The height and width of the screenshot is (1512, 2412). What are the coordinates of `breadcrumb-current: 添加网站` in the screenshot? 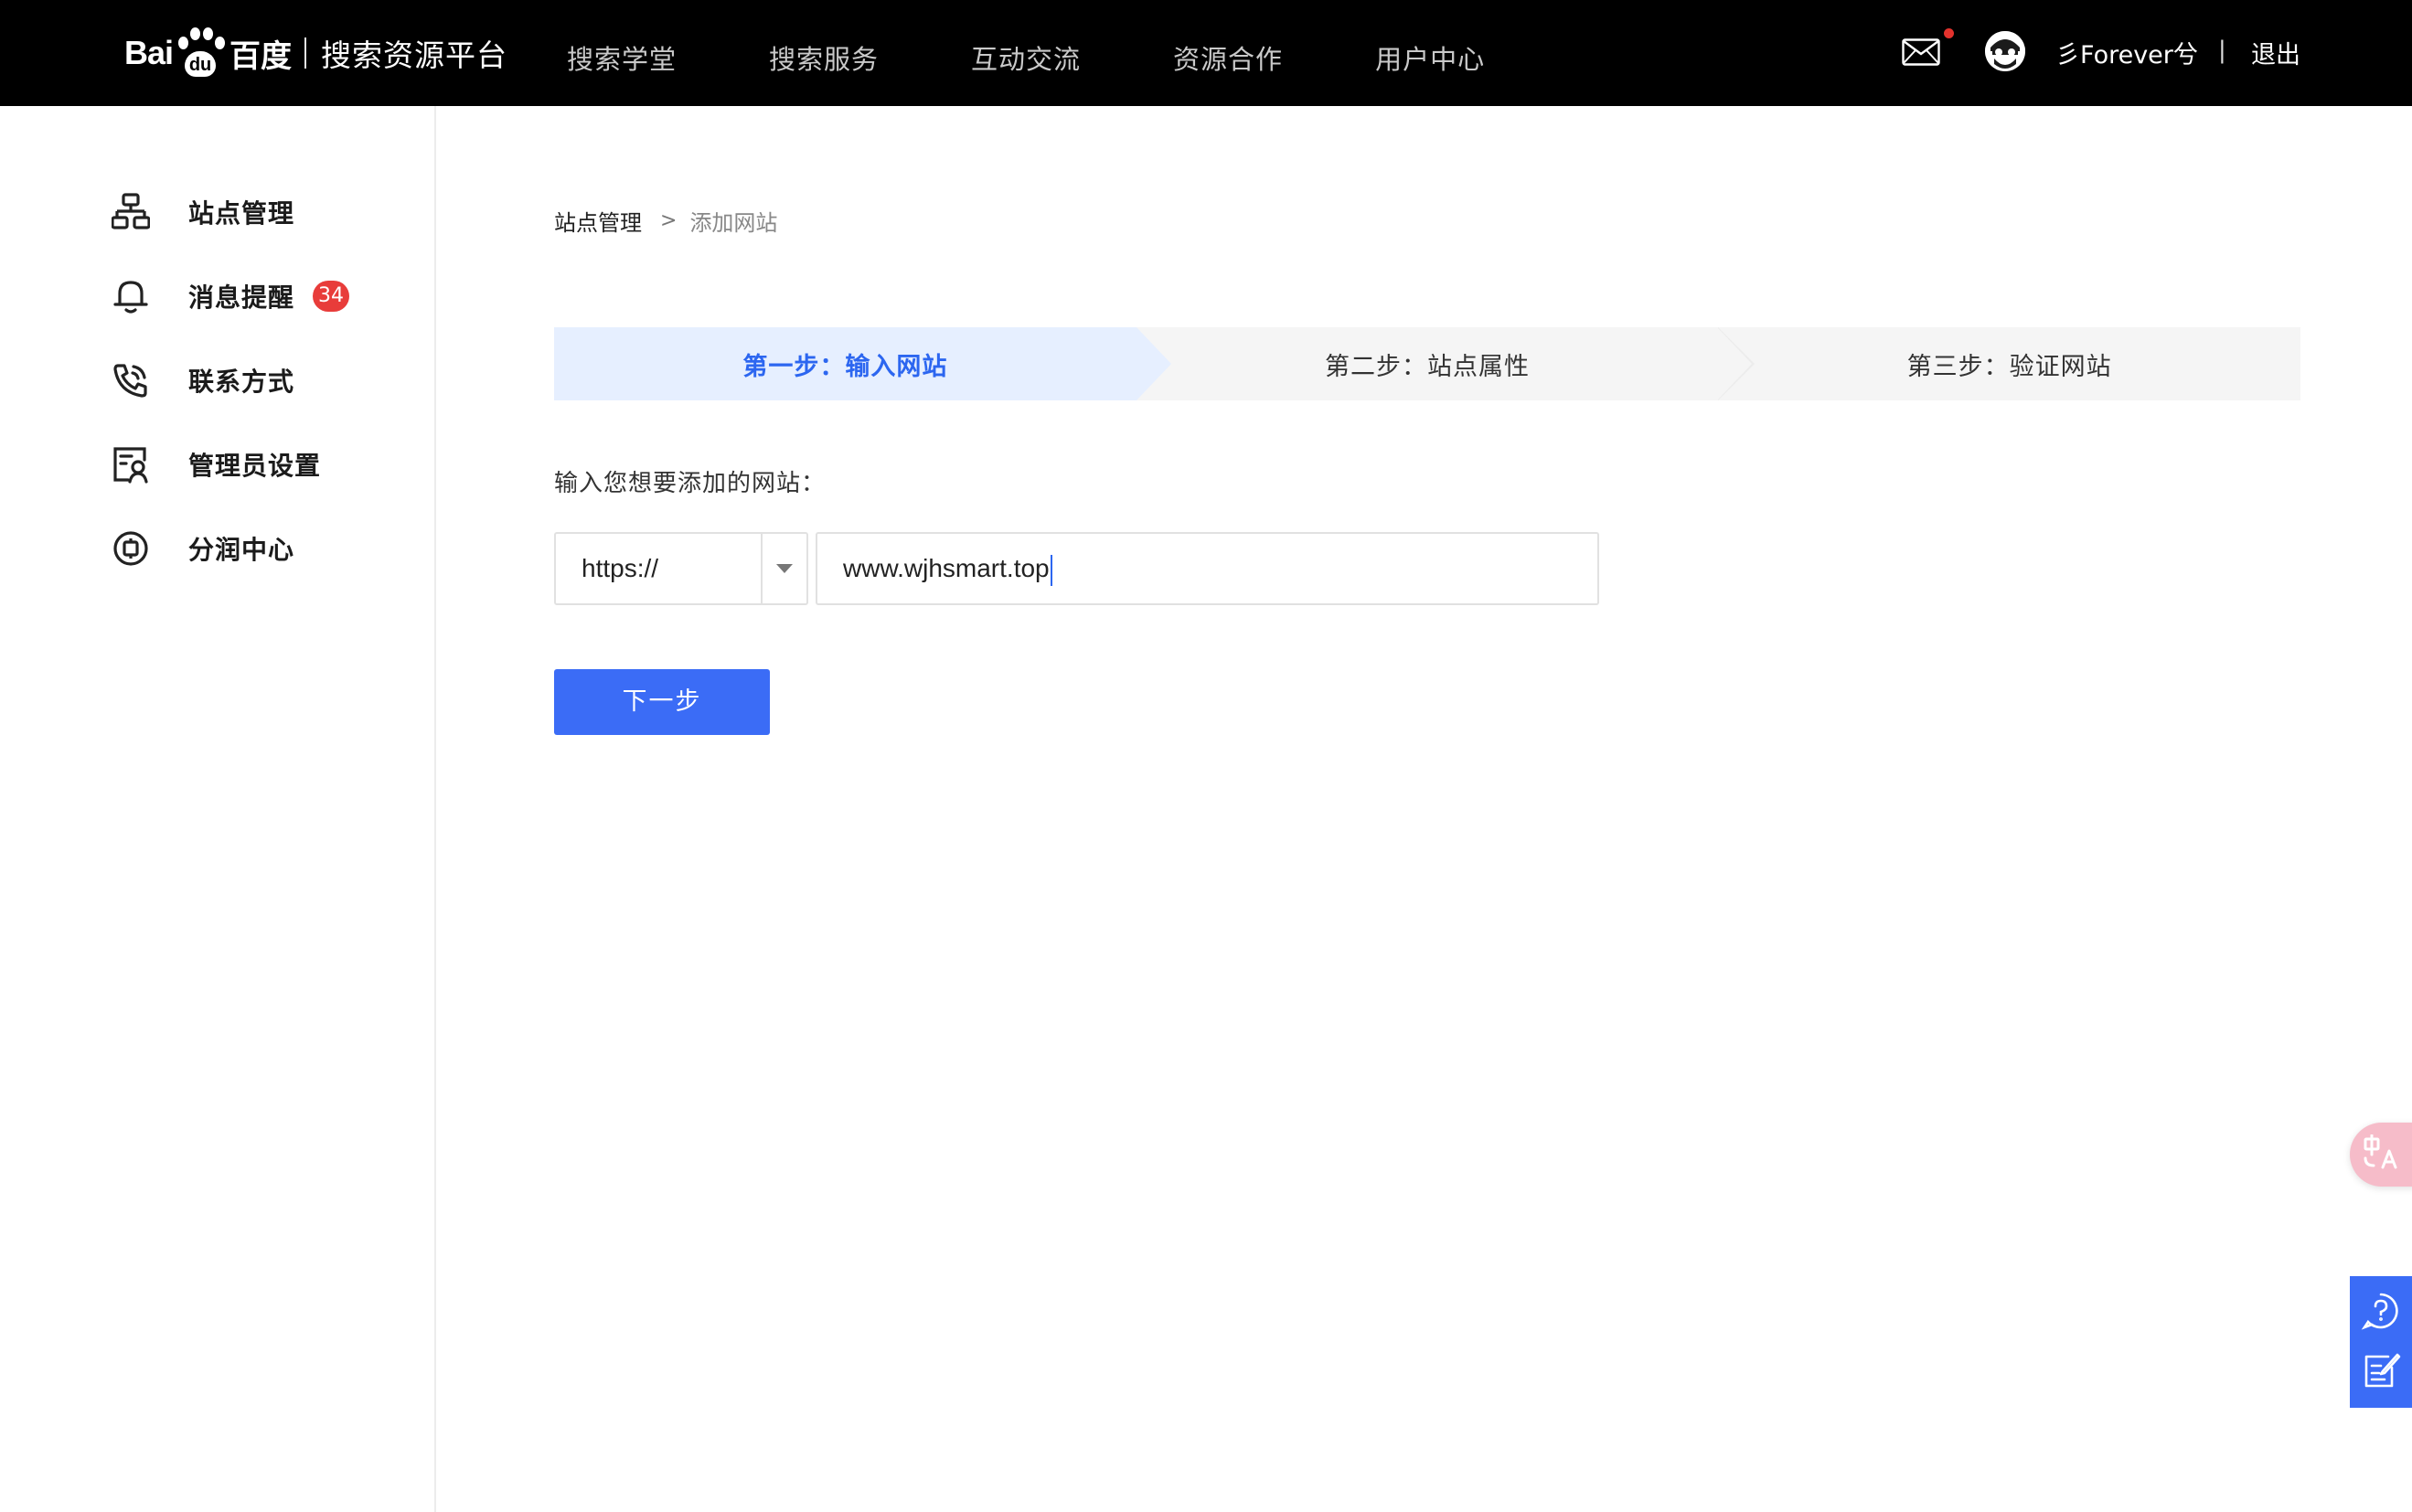 It's located at (733, 223).